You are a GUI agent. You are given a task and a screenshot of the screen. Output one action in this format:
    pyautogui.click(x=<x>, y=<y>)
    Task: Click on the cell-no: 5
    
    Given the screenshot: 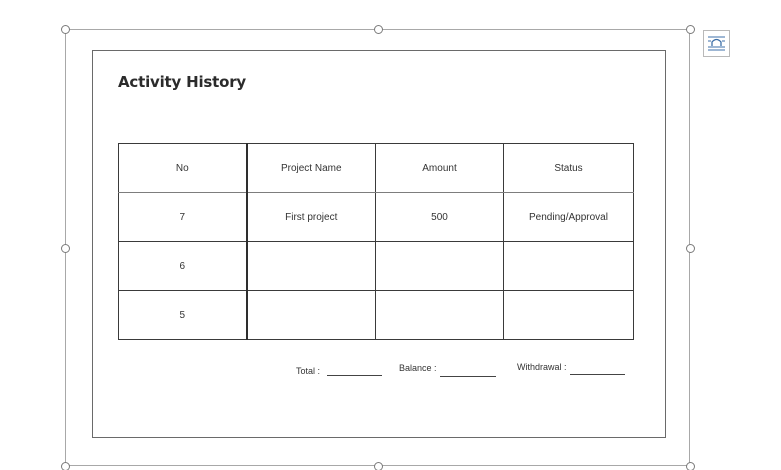 What is the action you would take?
    pyautogui.click(x=183, y=315)
    